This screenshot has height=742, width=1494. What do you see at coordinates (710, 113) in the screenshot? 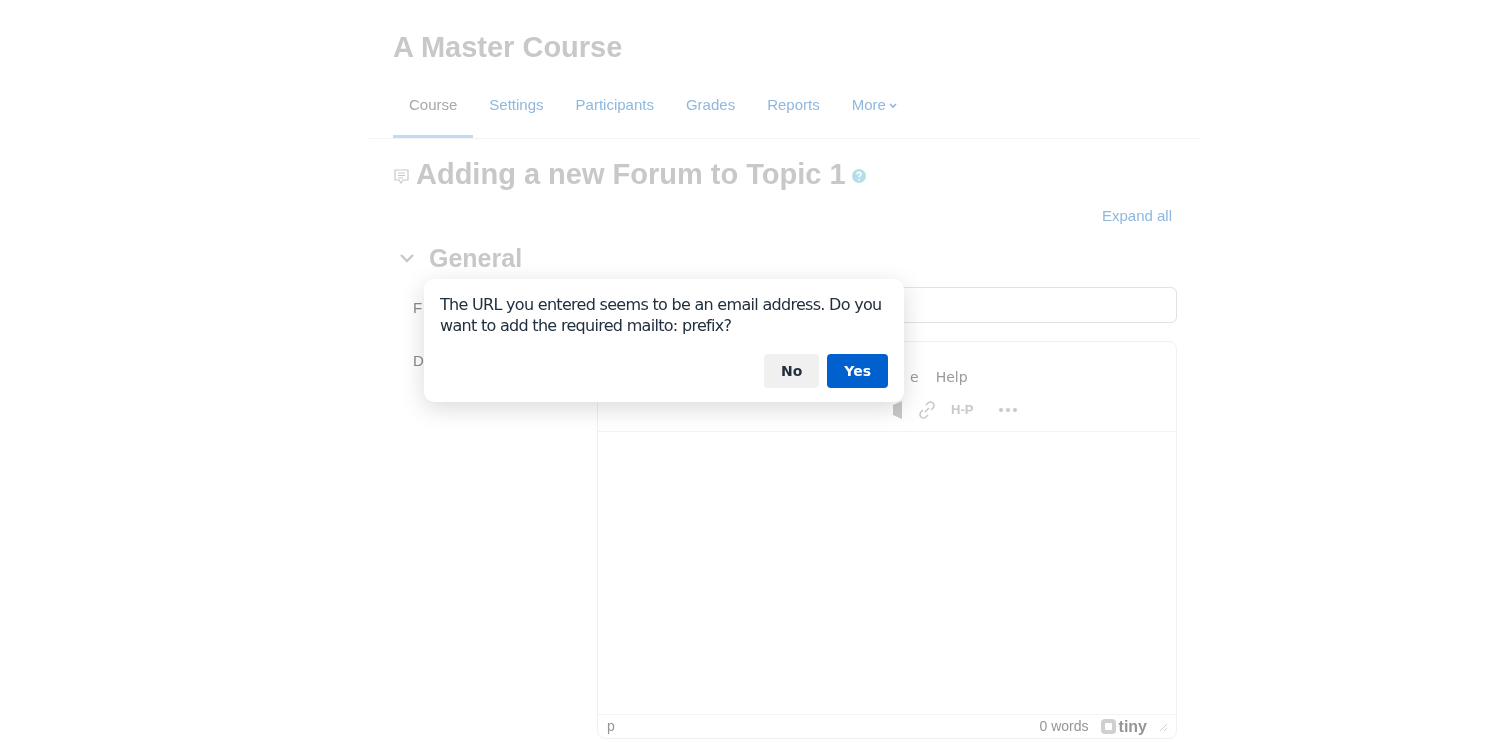
I see `nav-tab: Grades` at bounding box center [710, 113].